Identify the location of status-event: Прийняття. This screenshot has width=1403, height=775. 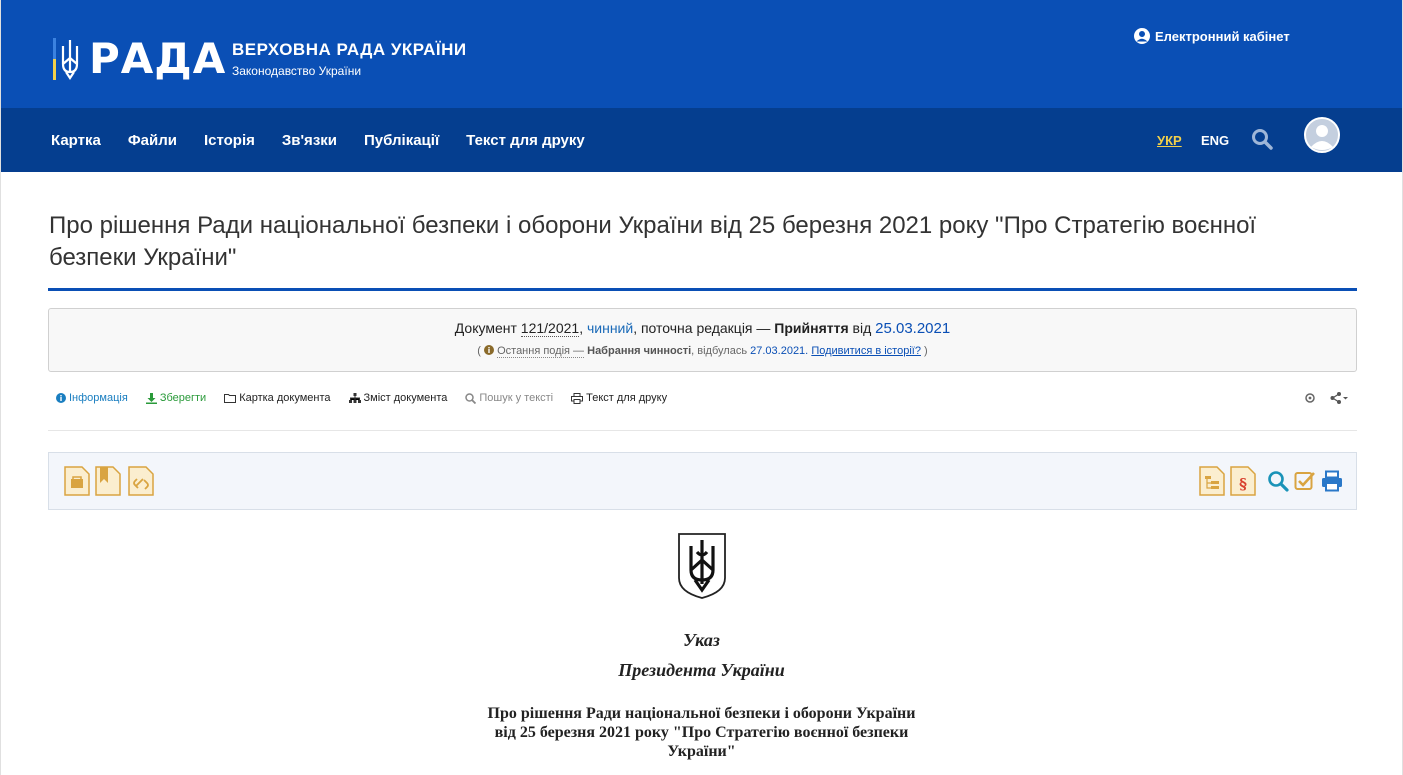
(811, 328).